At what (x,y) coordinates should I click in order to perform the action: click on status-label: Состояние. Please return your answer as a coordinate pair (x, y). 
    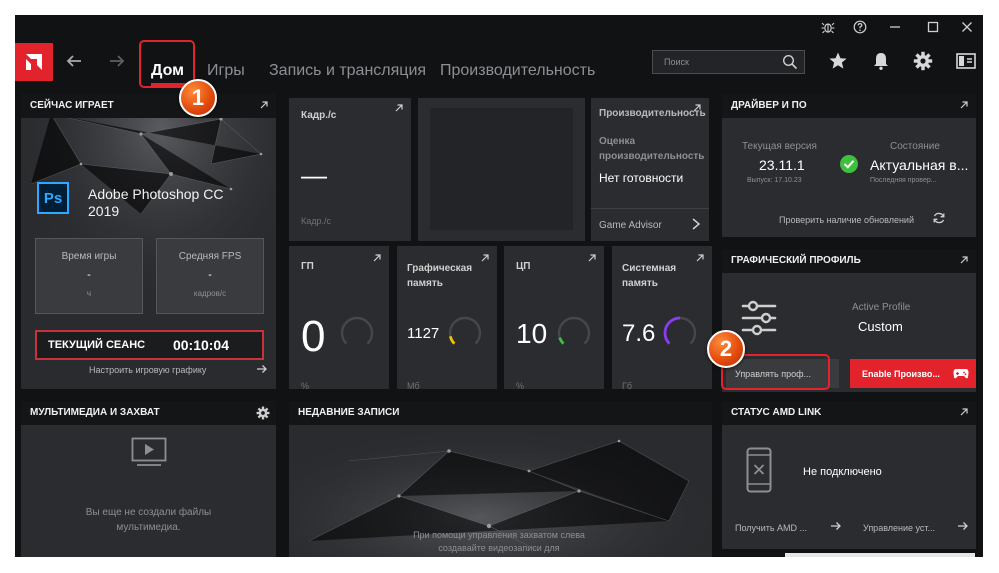
    Looking at the image, I should click on (915, 146).